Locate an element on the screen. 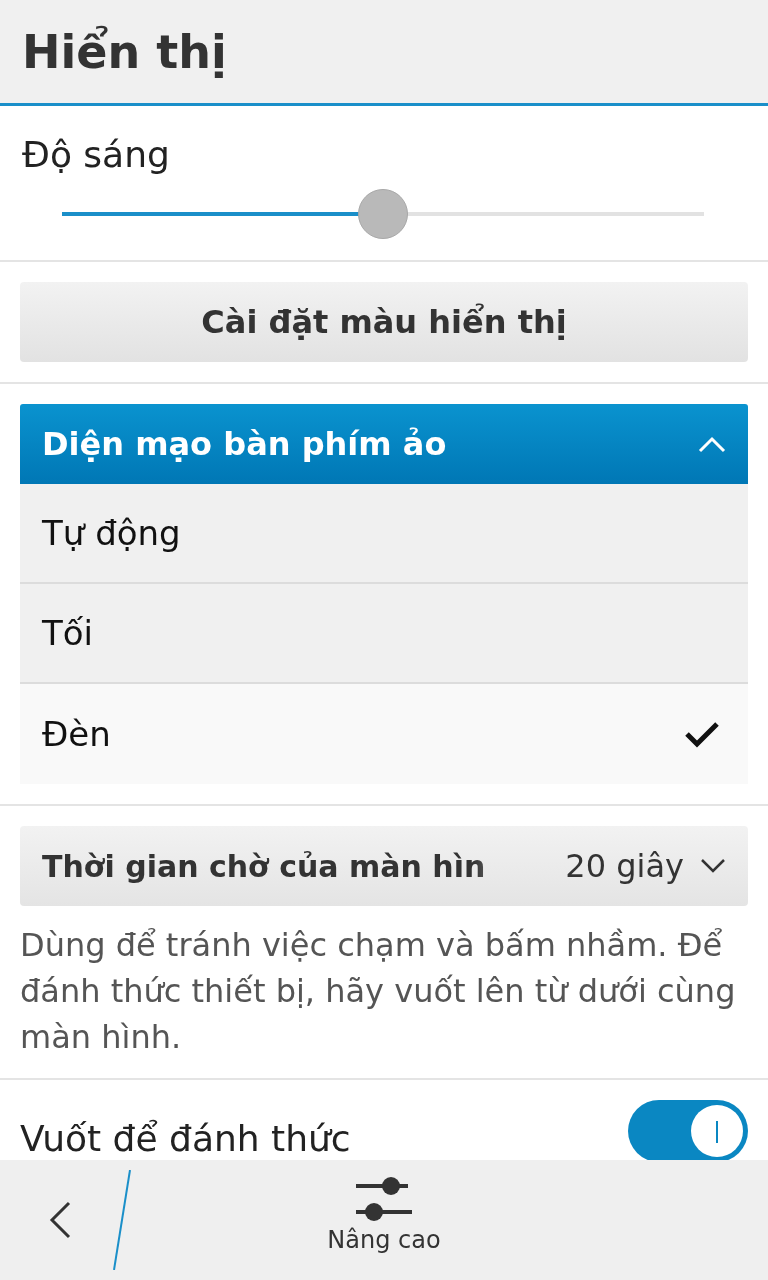 The image size is (768, 1280). sliders-icon is located at coordinates (384, 1199).